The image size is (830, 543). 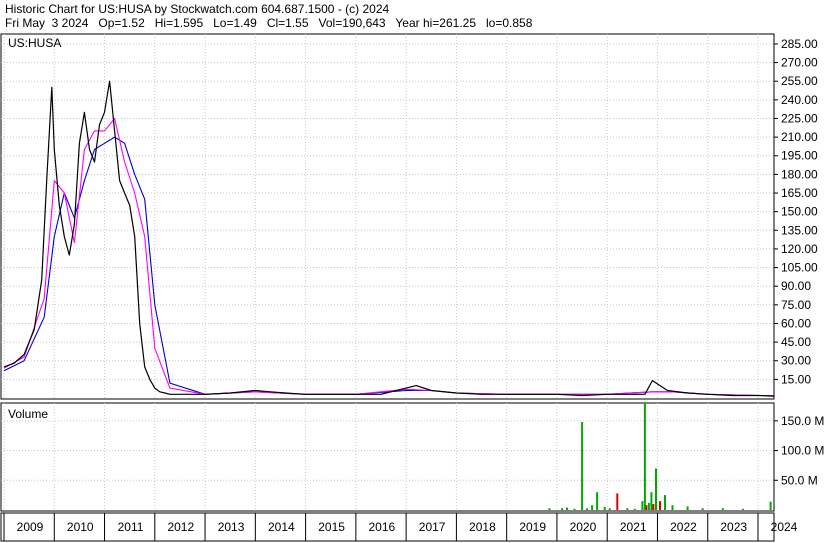 What do you see at coordinates (799, 174) in the screenshot?
I see `price-tick-label: 180.00` at bounding box center [799, 174].